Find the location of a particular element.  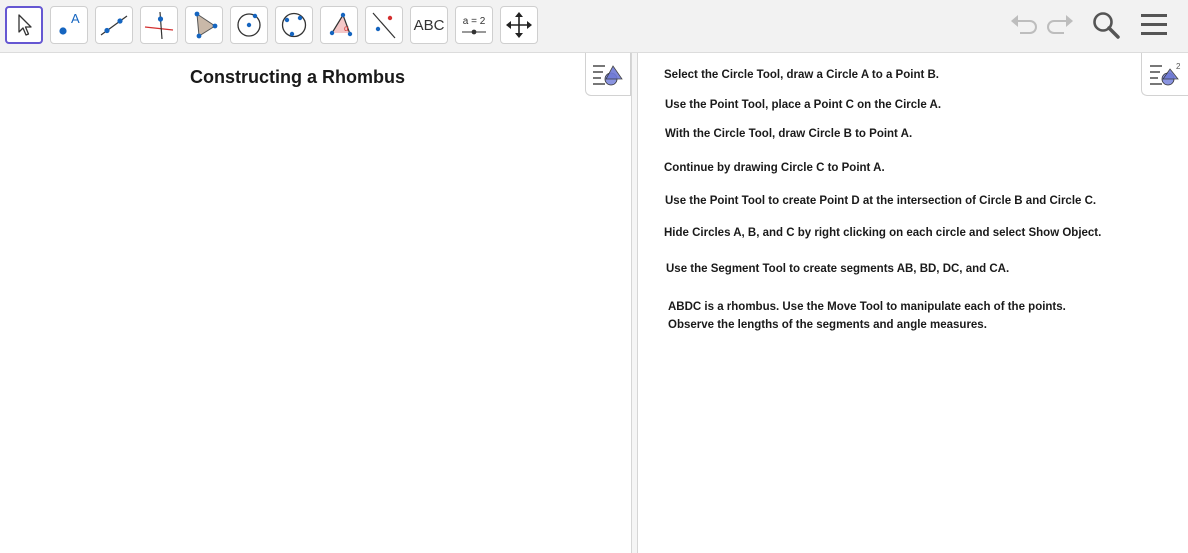

style-bar-toggle-icon: 2 is located at coordinates (1165, 74).